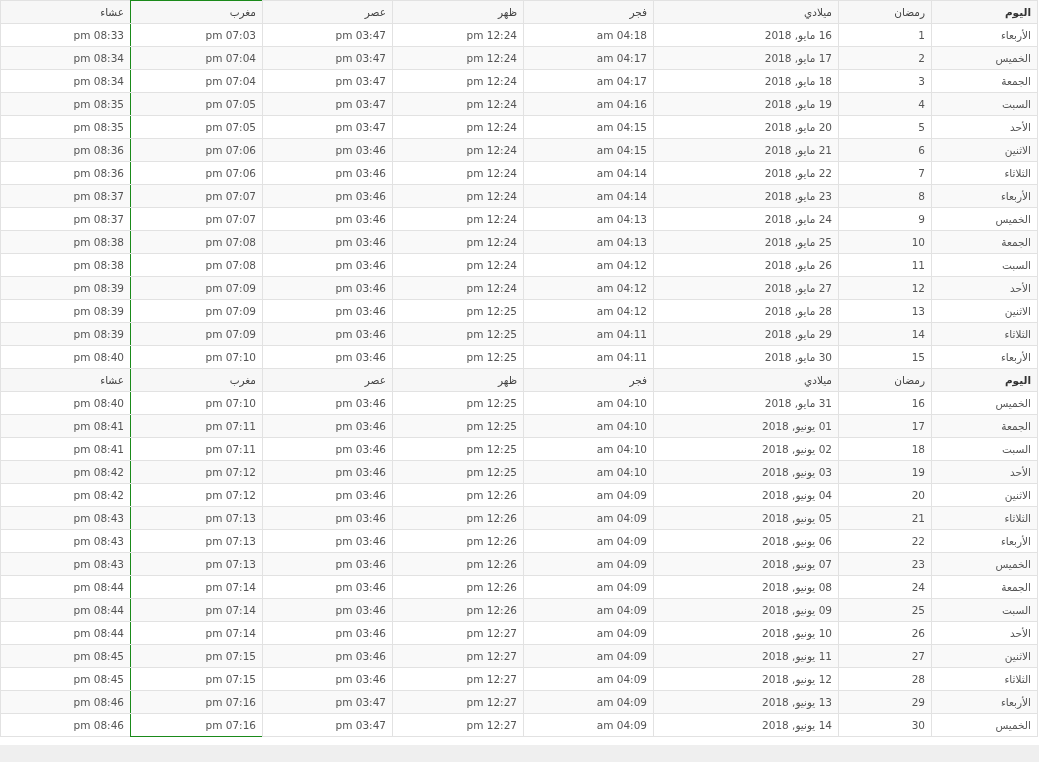 This screenshot has width=1039, height=762. Describe the element at coordinates (885, 587) in the screenshot. I see `table-cell: 24` at that location.